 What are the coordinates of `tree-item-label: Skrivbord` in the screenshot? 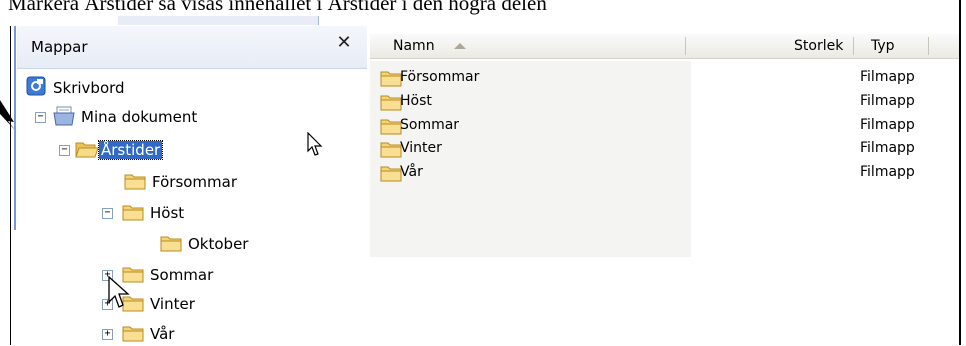 It's located at (89, 88).